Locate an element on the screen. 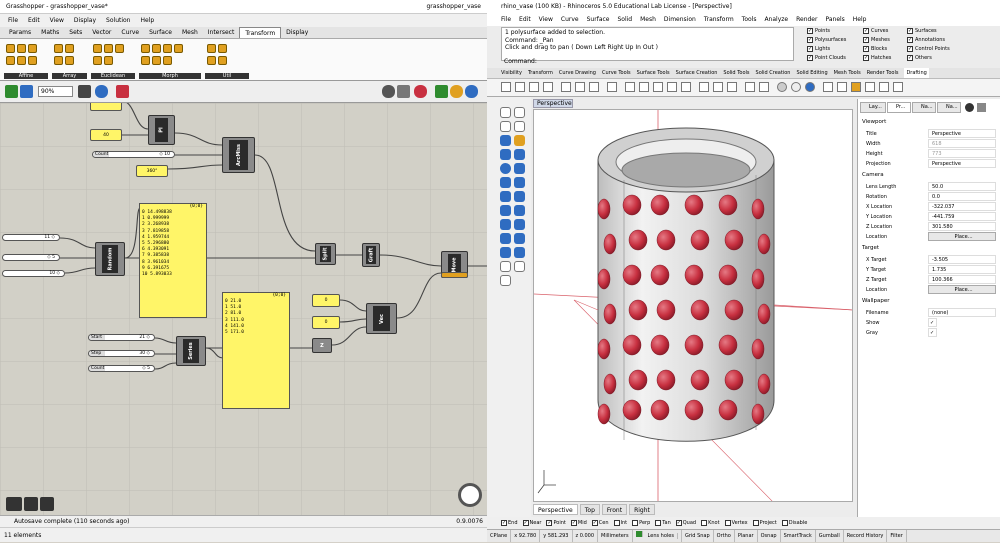 The height and width of the screenshot is (543, 1000). viewport-title: Perspective is located at coordinates (553, 103).